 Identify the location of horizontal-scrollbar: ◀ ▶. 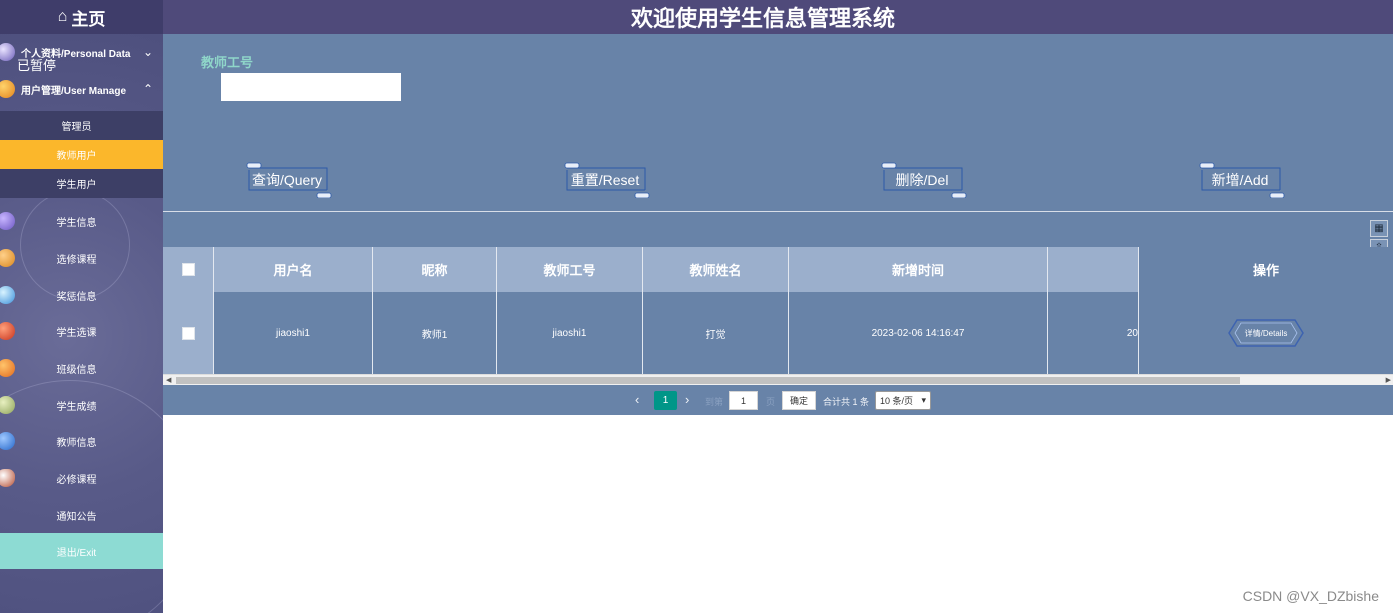
(778, 379).